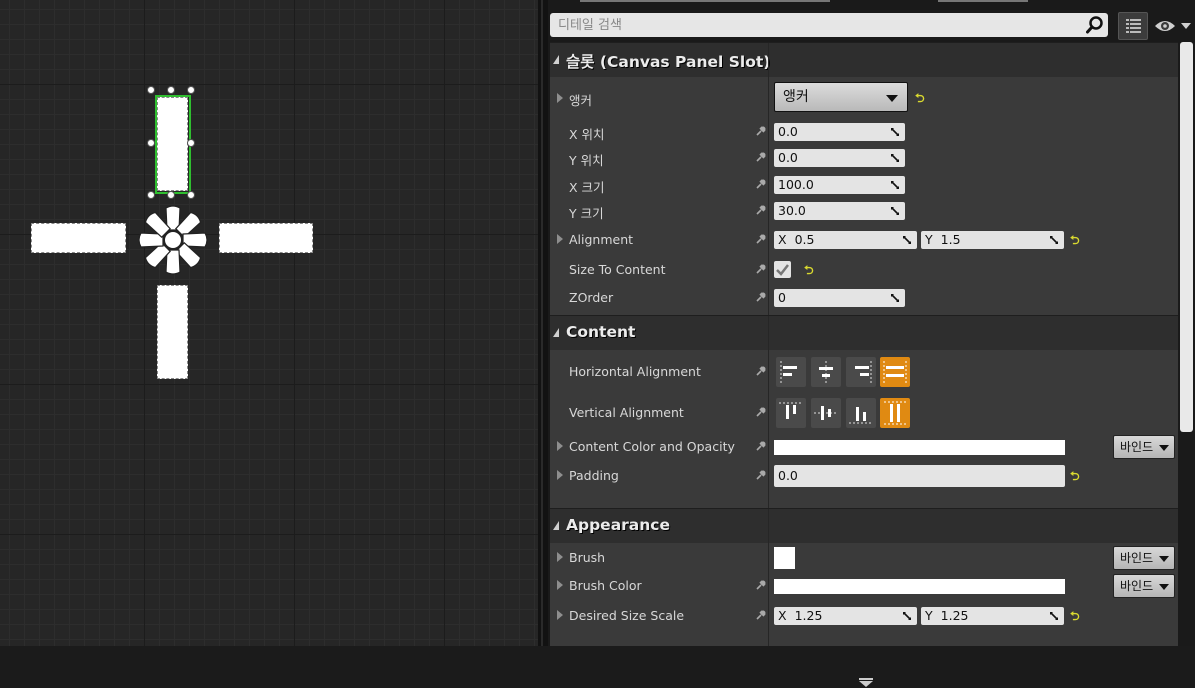 This screenshot has height=688, width=1195. I want to click on row-pos-y: Y 위치 0.0, so click(864, 159).